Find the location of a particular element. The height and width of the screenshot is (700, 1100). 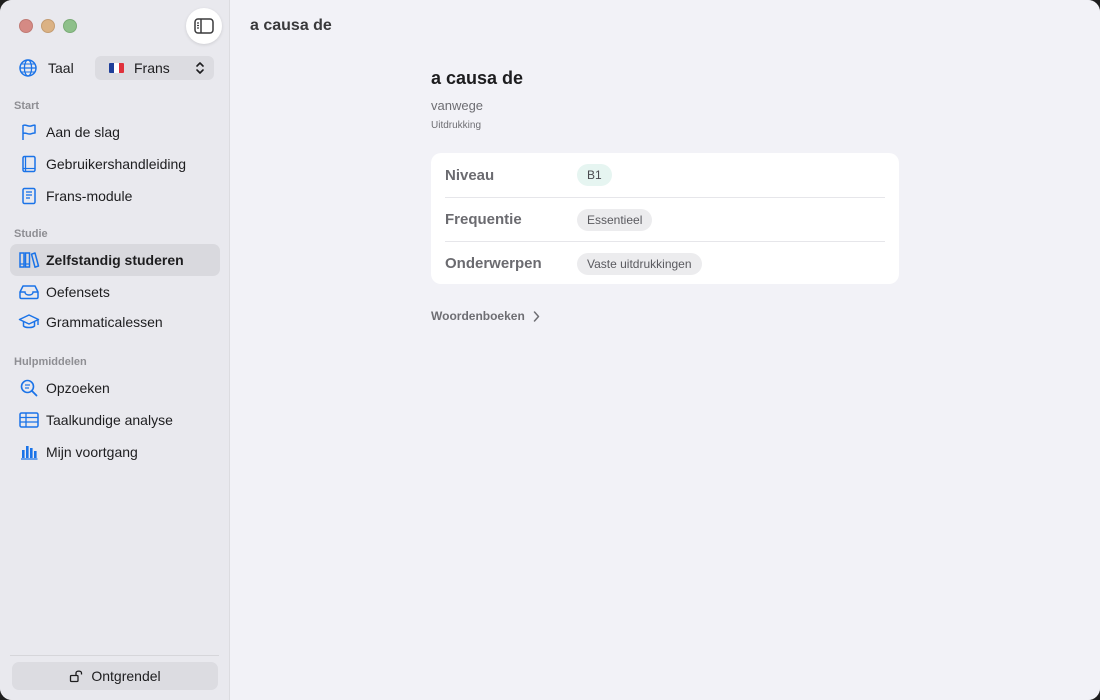

unlock-button: Ontgrendel is located at coordinates (115, 676).